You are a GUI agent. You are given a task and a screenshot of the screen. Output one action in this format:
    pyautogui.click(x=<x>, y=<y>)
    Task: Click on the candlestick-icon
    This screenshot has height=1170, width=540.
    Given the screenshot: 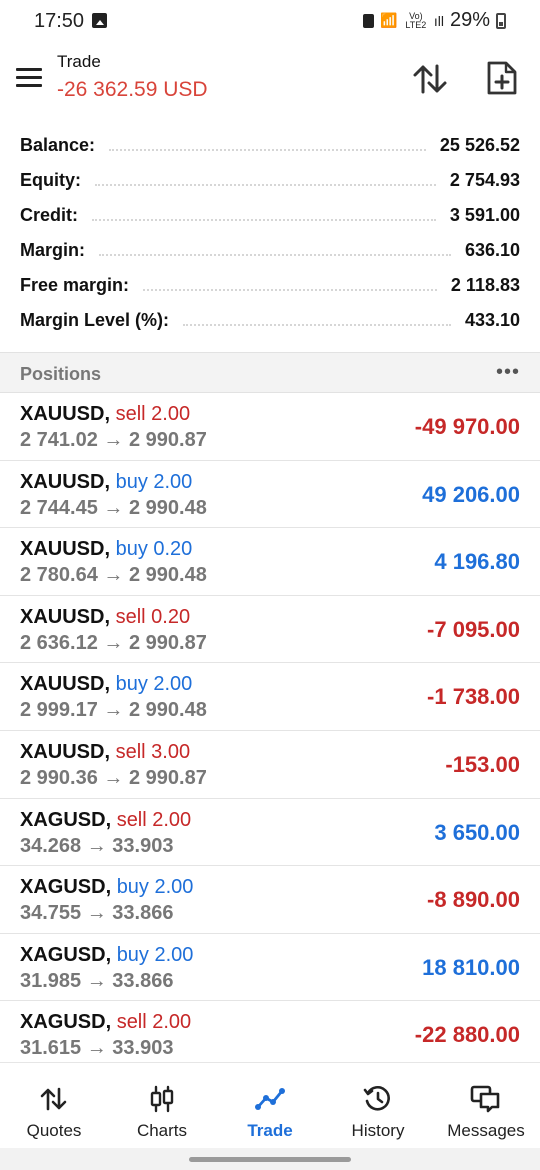 What is the action you would take?
    pyautogui.click(x=162, y=1099)
    